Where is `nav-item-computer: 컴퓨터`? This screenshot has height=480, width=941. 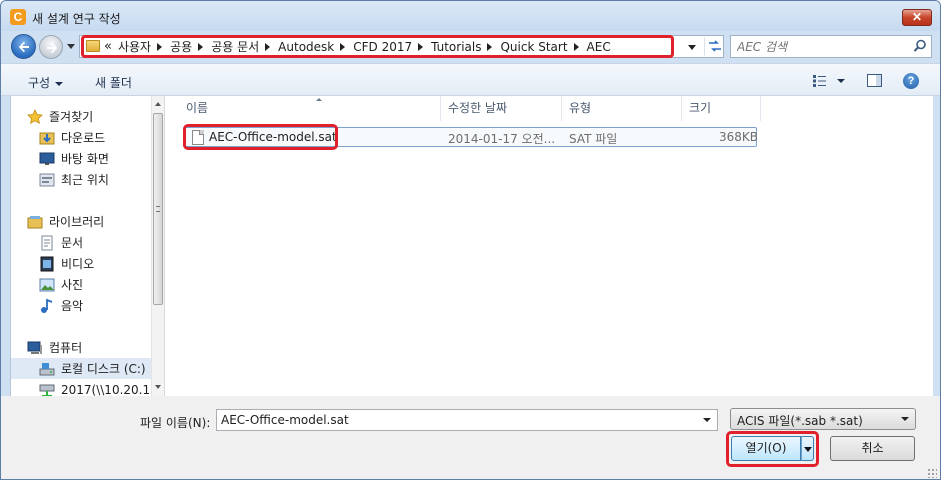
nav-item-computer: 컴퓨터 is located at coordinates (81, 347).